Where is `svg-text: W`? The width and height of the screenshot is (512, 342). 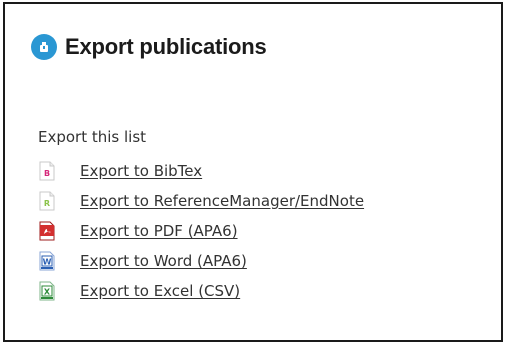 svg-text: W is located at coordinates (47, 262).